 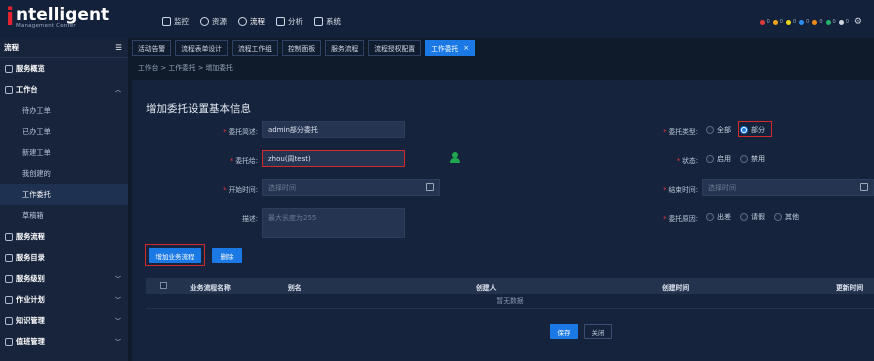 I want to click on tab-work-group: 流程工作组, so click(x=254, y=48).